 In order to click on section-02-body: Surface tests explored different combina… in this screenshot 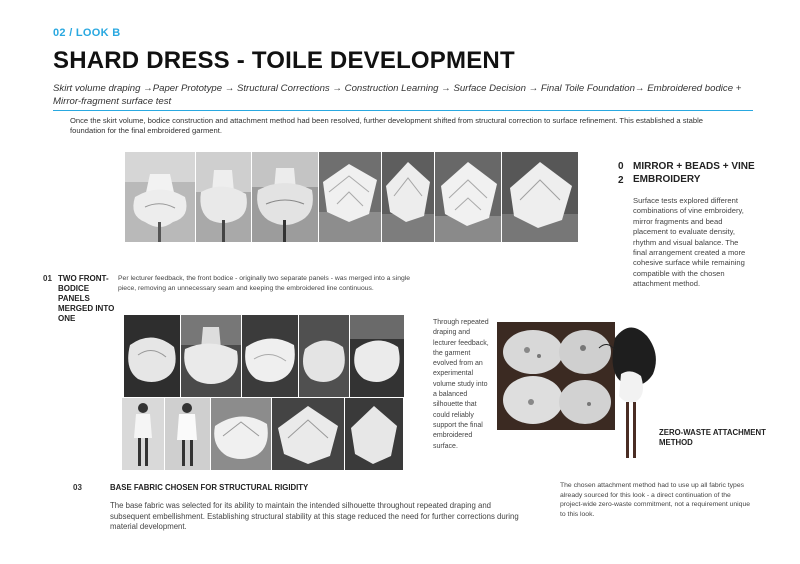, I will do `click(689, 242)`.